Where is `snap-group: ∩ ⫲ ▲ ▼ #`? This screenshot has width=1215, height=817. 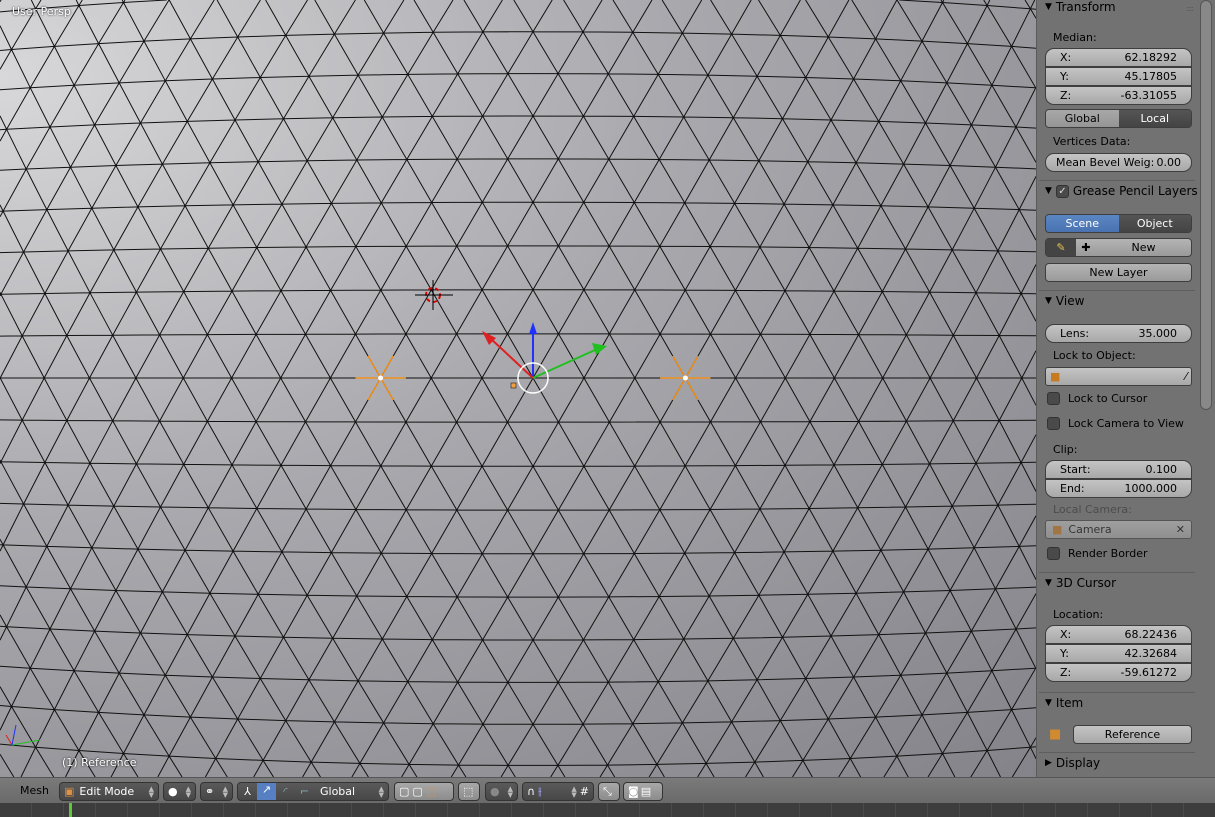
snap-group: ∩ ⫲ ▲ ▼ # is located at coordinates (558, 791).